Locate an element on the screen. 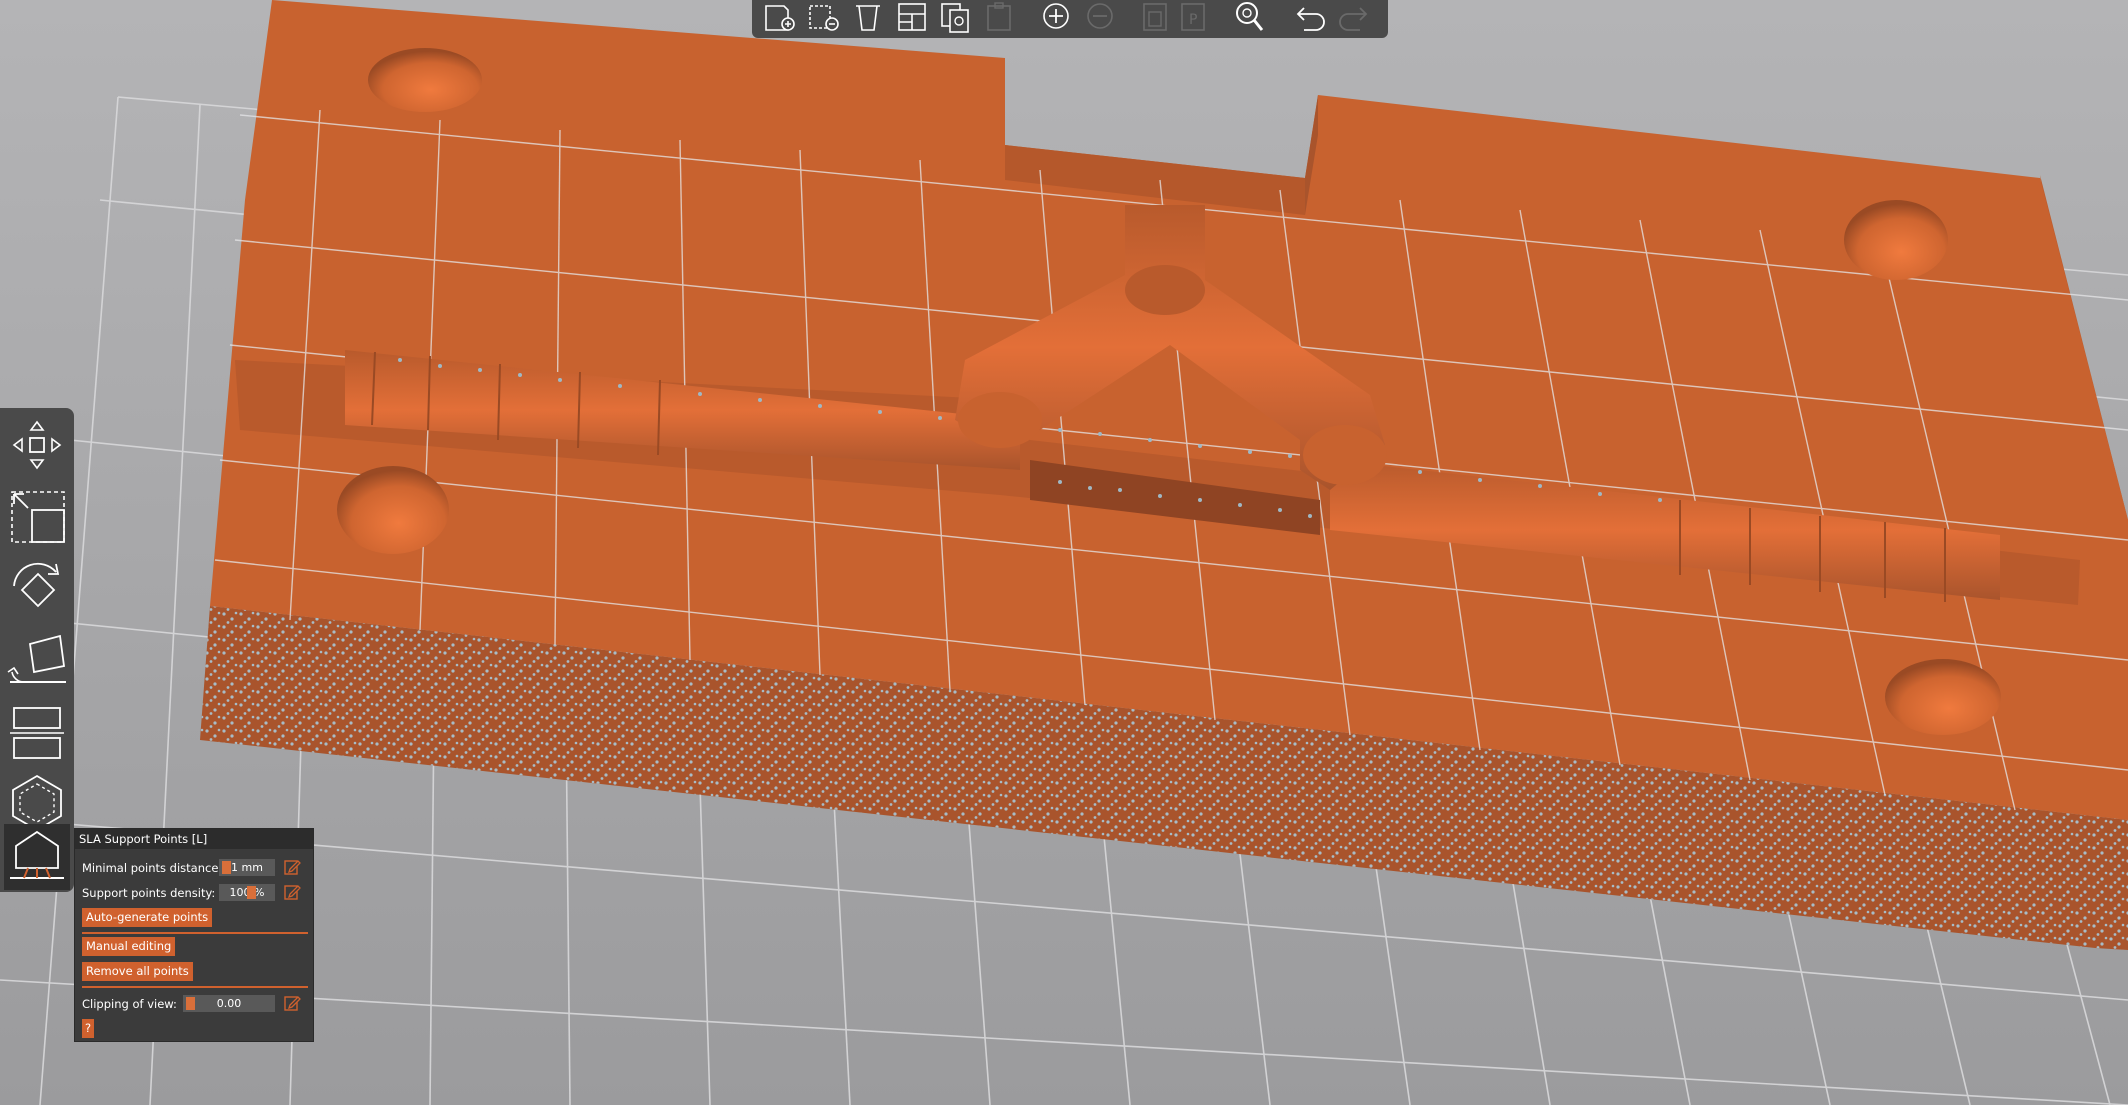  dome-top-right is located at coordinates (1896, 240).